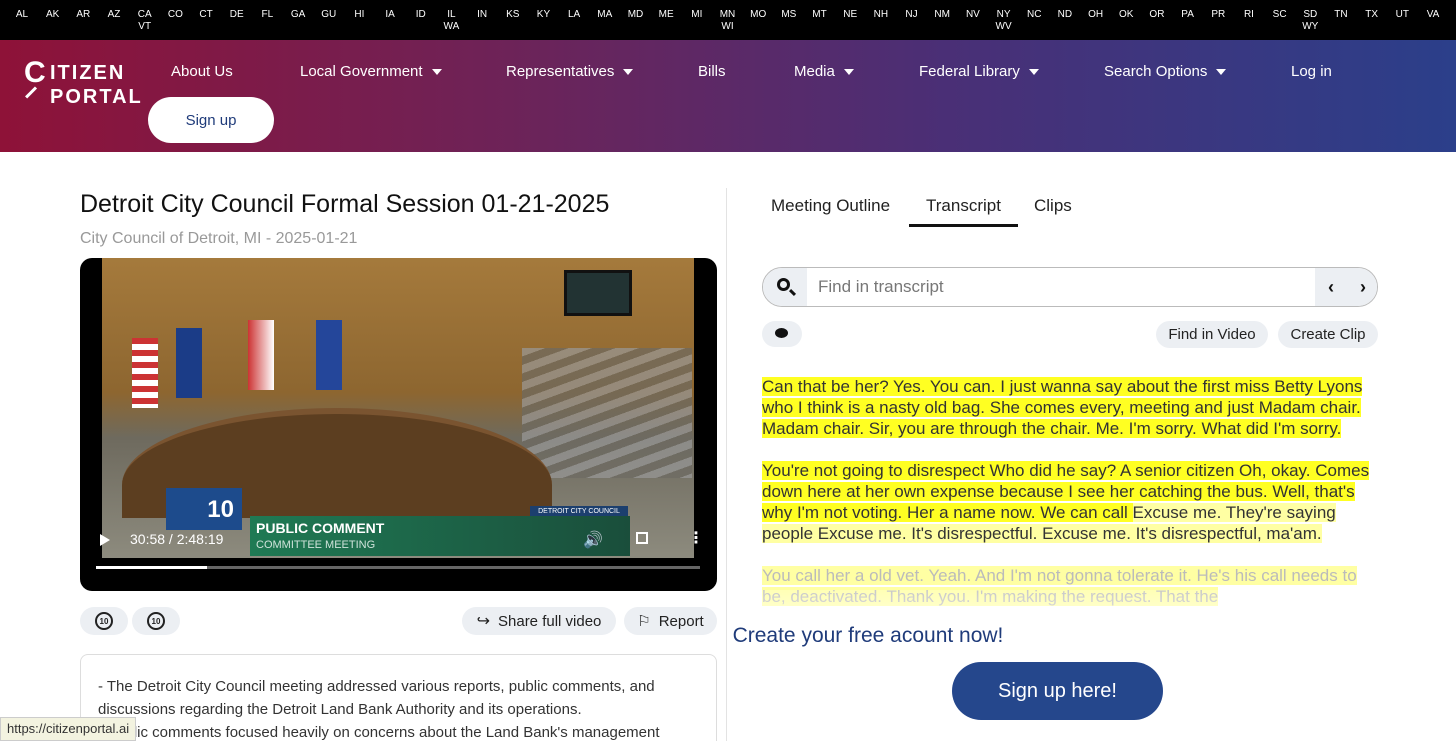 This screenshot has height=741, width=1456. I want to click on state-link-ne: NE, so click(850, 15).